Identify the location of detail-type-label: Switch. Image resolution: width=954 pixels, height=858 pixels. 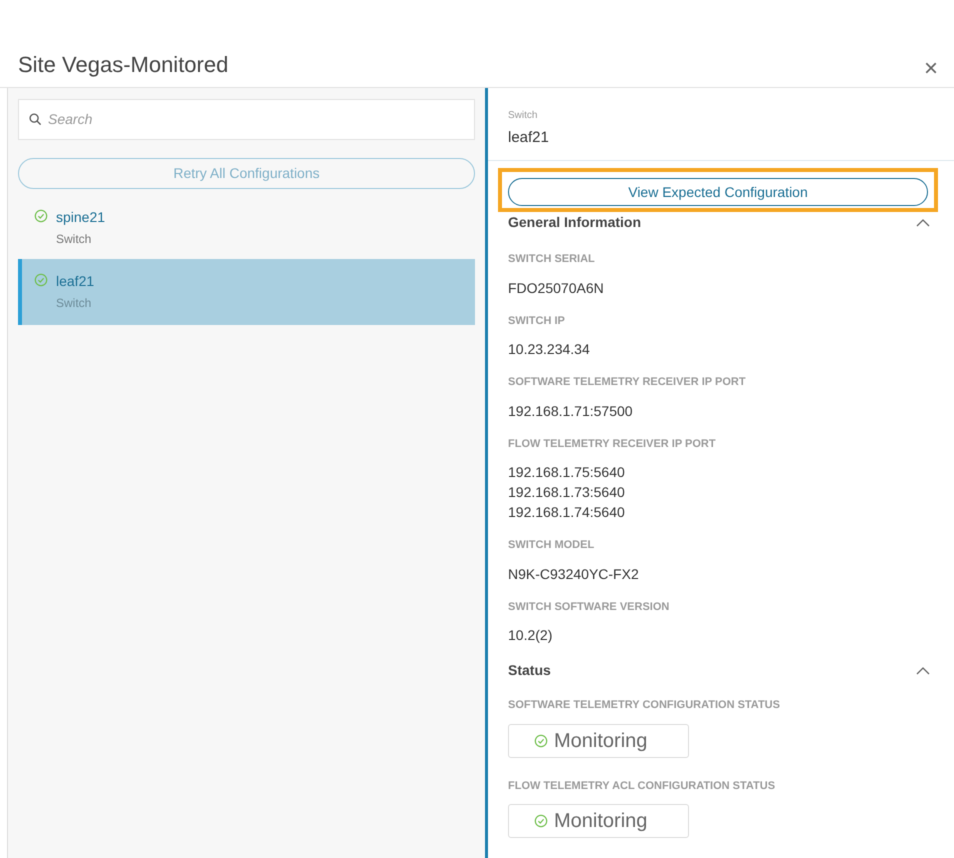
(523, 116).